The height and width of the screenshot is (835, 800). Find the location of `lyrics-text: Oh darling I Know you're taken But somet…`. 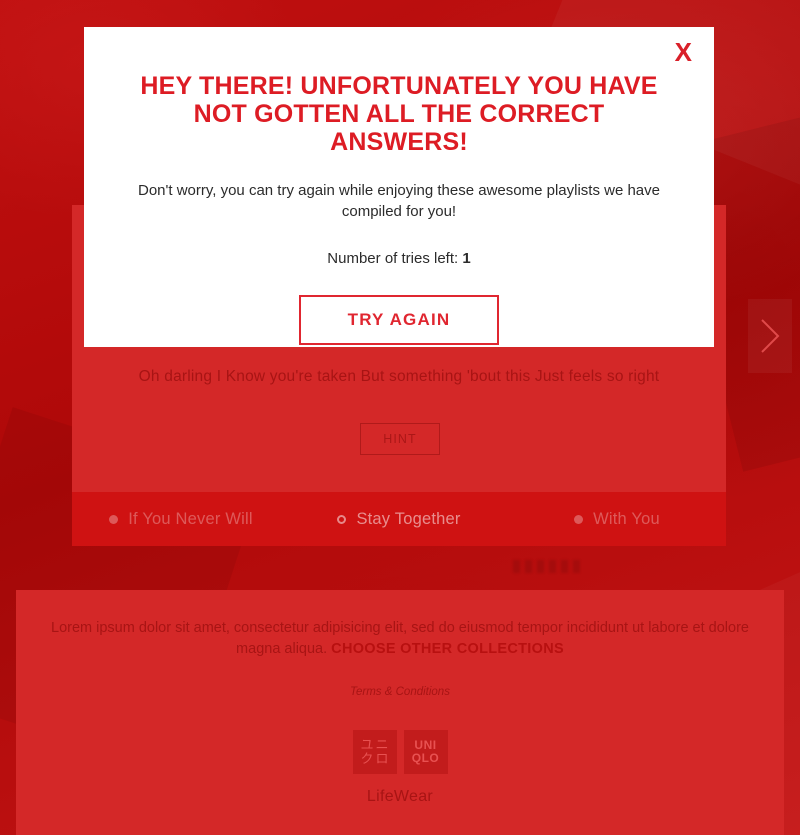

lyrics-text: Oh darling I Know you're taken But somet… is located at coordinates (399, 376).